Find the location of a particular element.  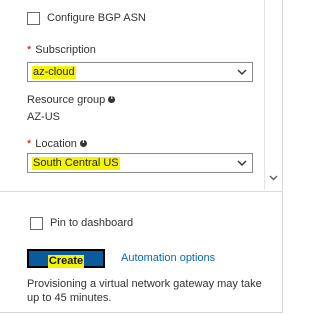

location-value: South Central US is located at coordinates (76, 163).